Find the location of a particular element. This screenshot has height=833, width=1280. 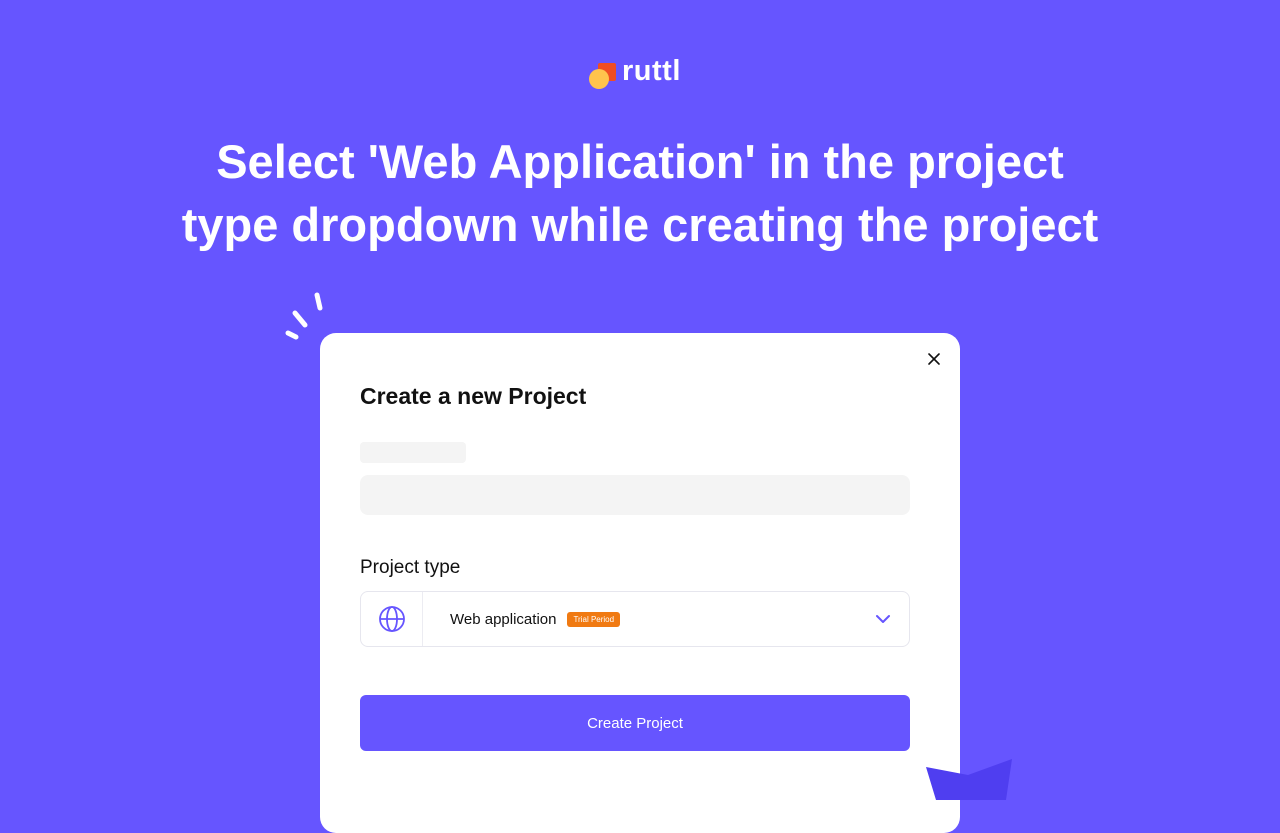

project-type-label: Project type is located at coordinates (410, 567).